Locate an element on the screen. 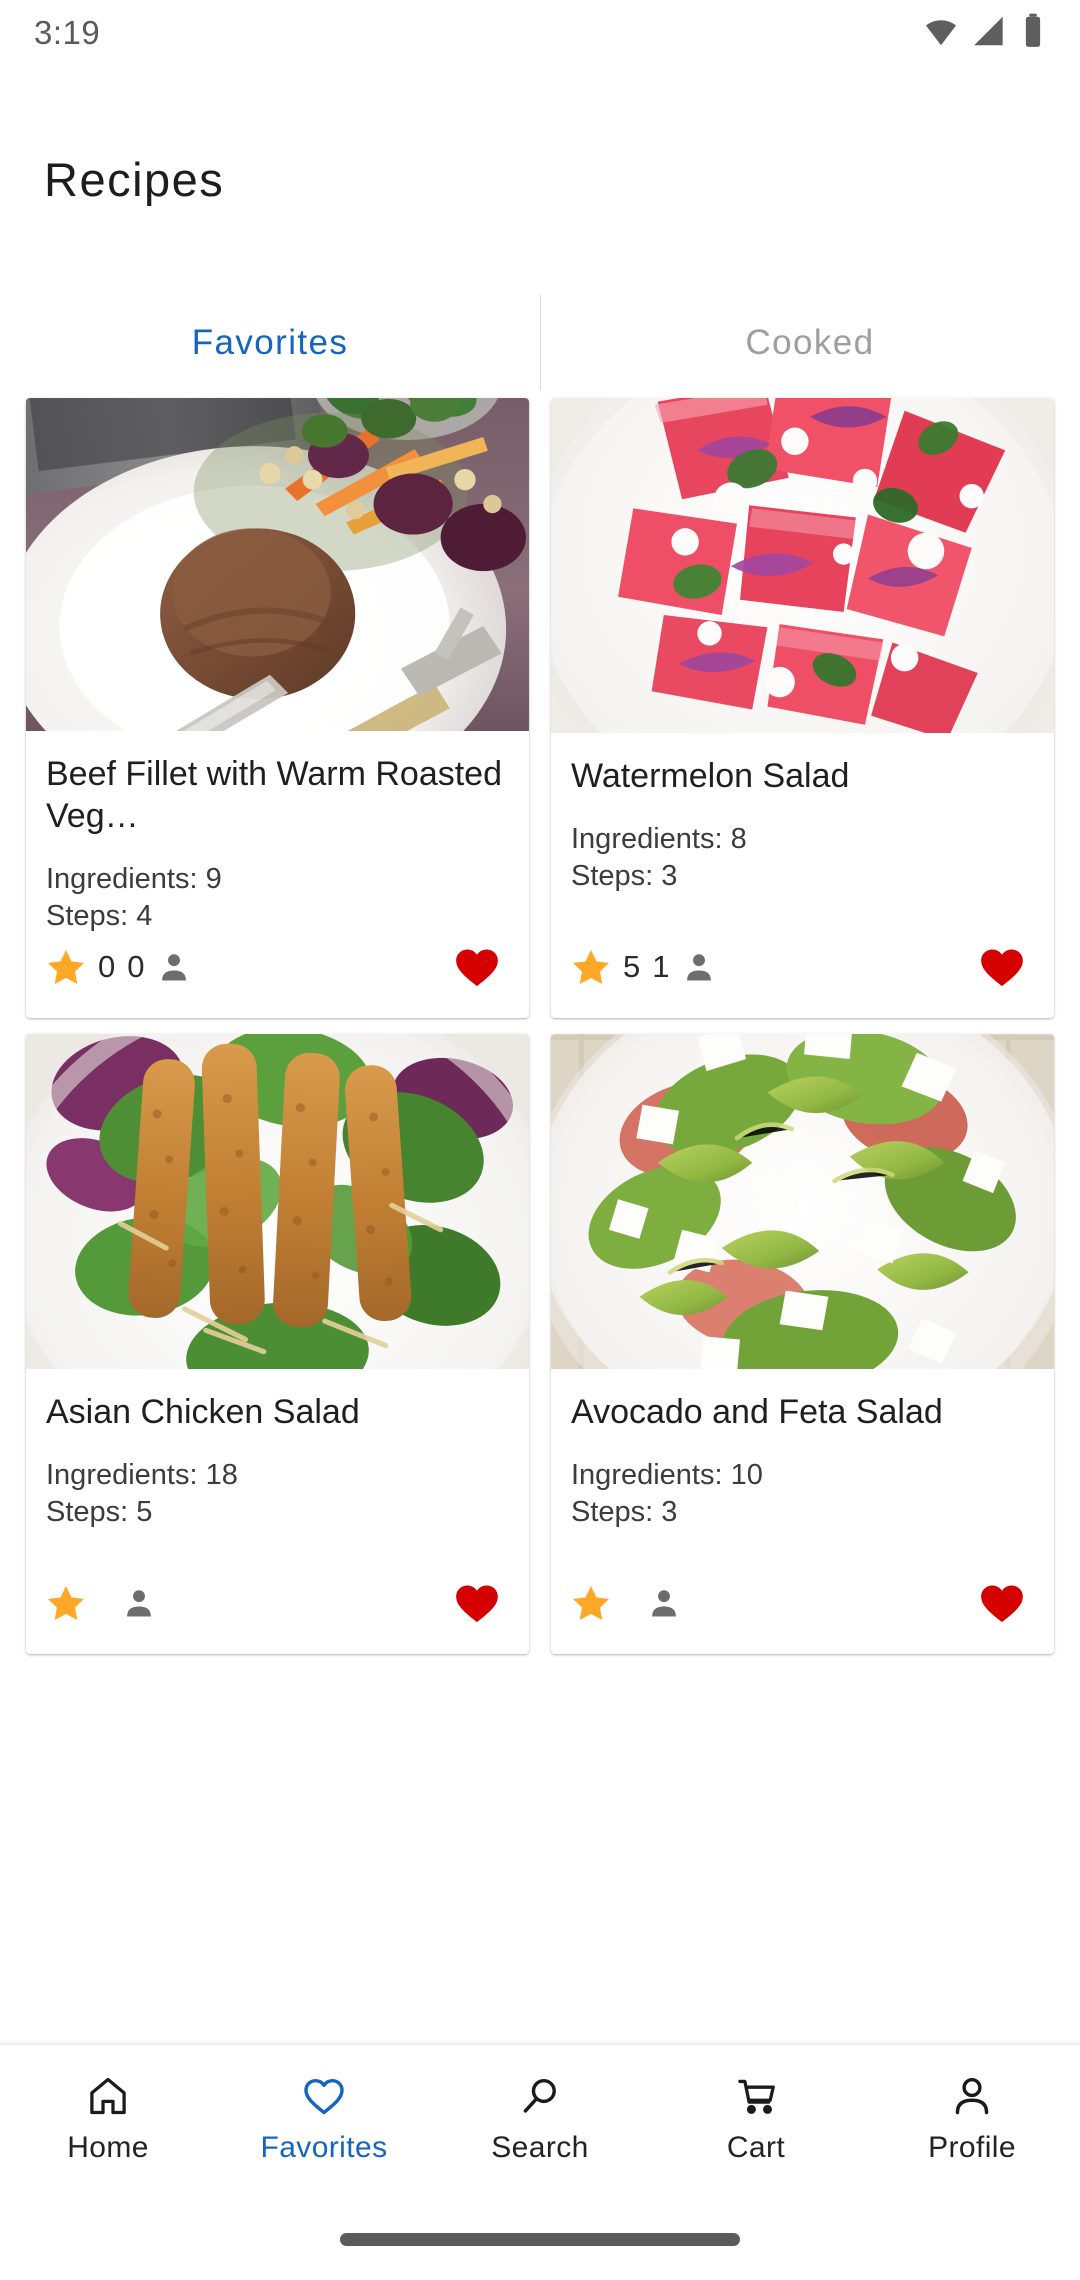  tab-favorites-label: Favorites is located at coordinates (270, 342).